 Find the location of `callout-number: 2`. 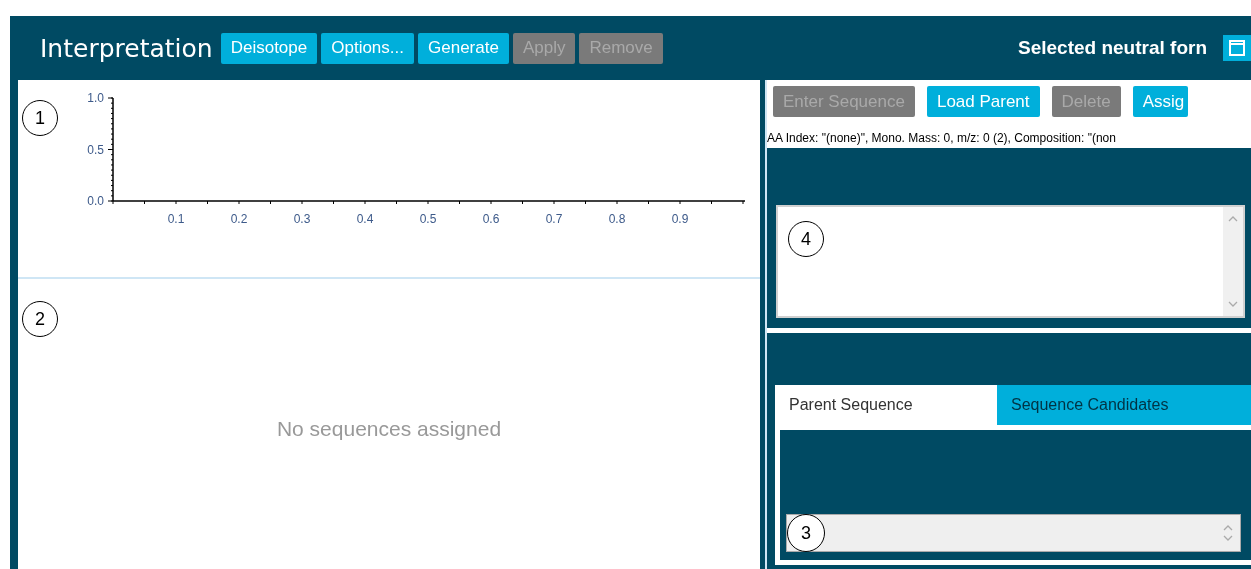

callout-number: 2 is located at coordinates (40, 319).